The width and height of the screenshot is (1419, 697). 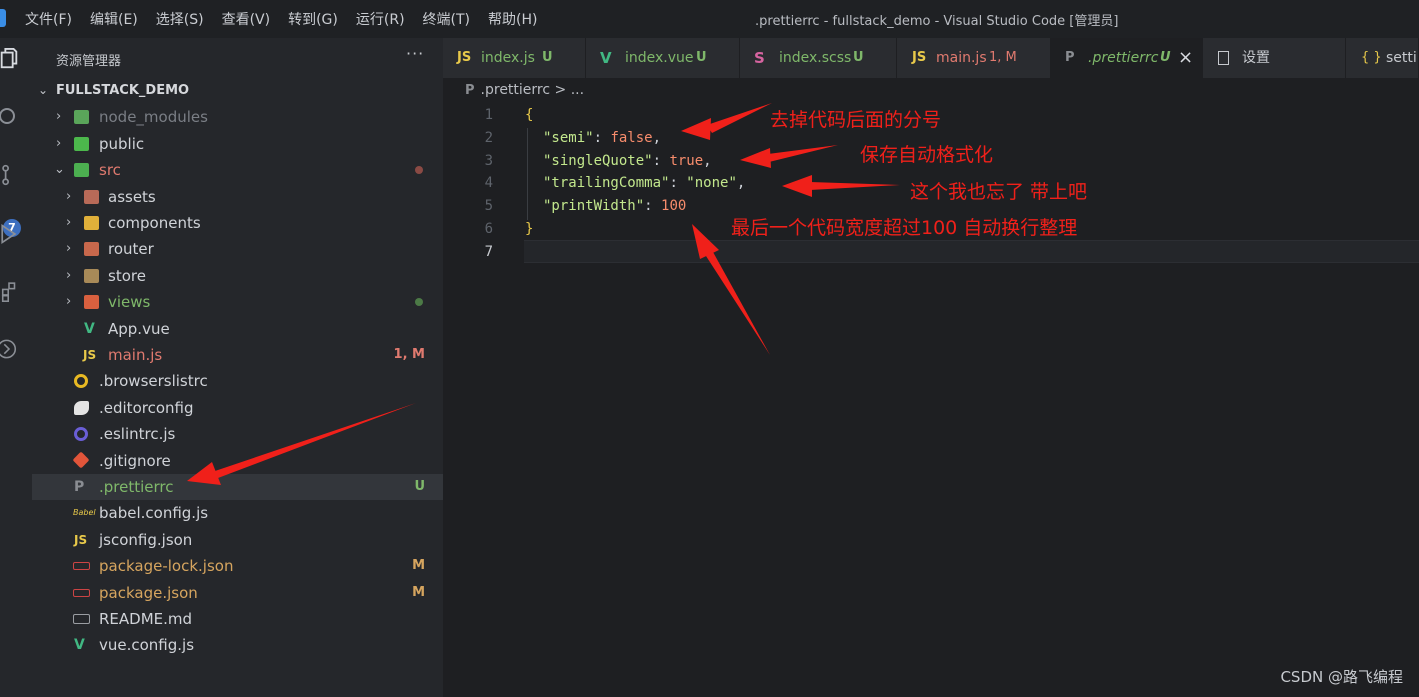 I want to click on arrow-prettierrc-head, so click(x=204, y=473).